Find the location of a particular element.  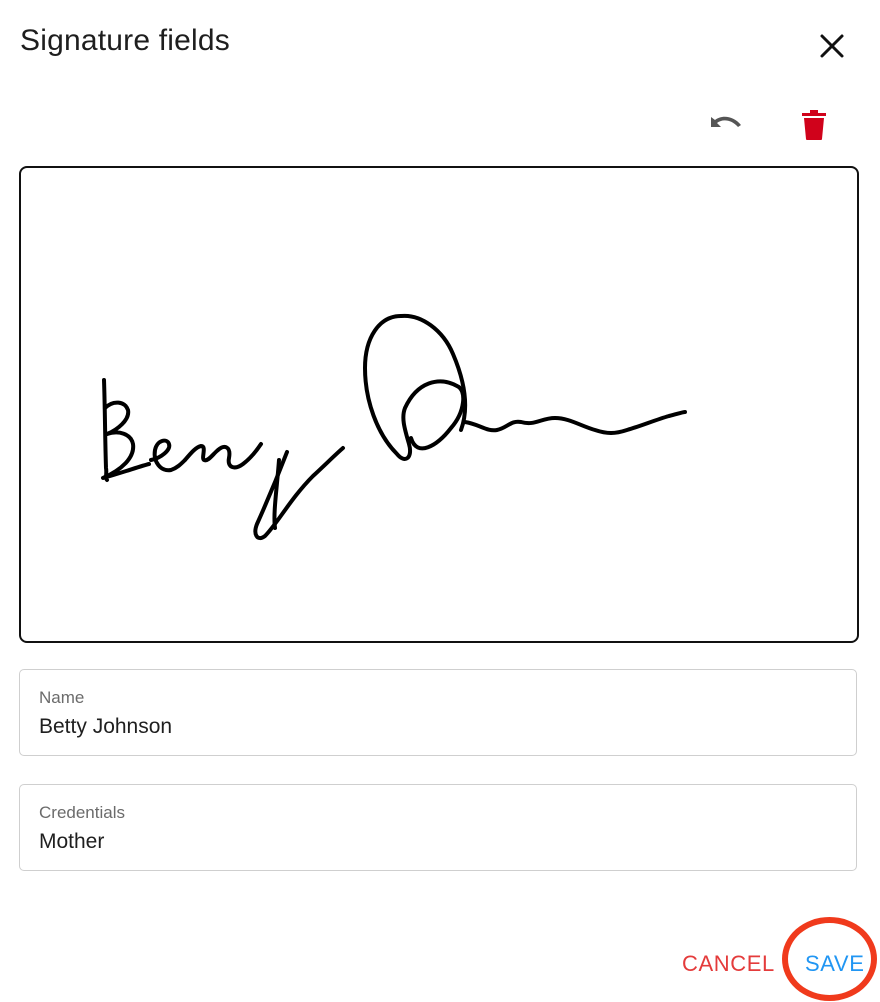

name-field-label: Name is located at coordinates (62, 697).